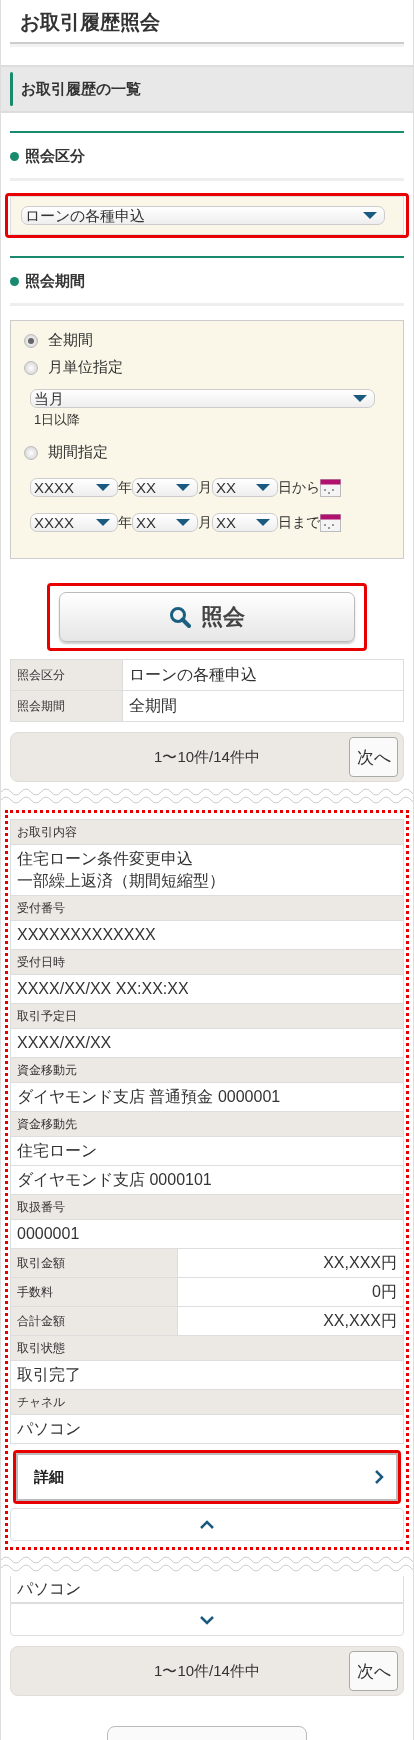  I want to click on field-label: 資金移動元, so click(207, 1069).